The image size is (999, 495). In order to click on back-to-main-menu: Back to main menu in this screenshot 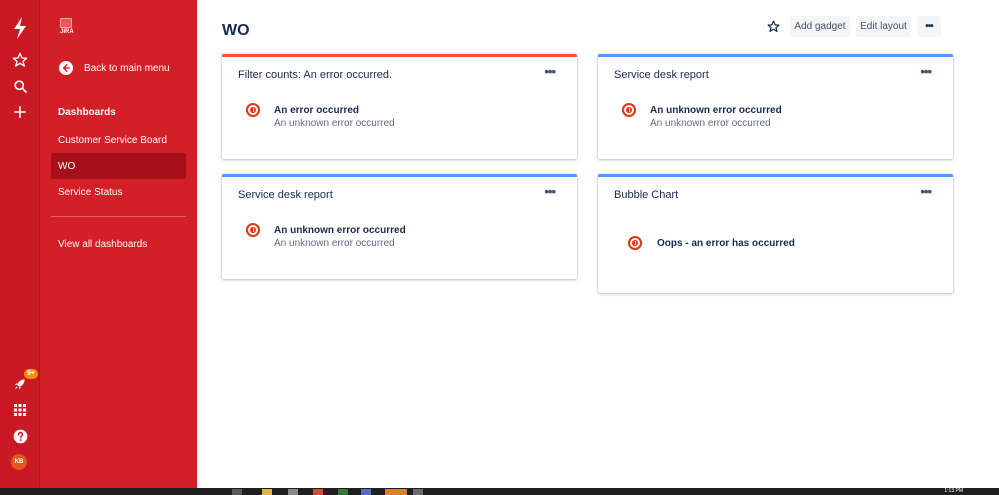, I will do `click(114, 68)`.